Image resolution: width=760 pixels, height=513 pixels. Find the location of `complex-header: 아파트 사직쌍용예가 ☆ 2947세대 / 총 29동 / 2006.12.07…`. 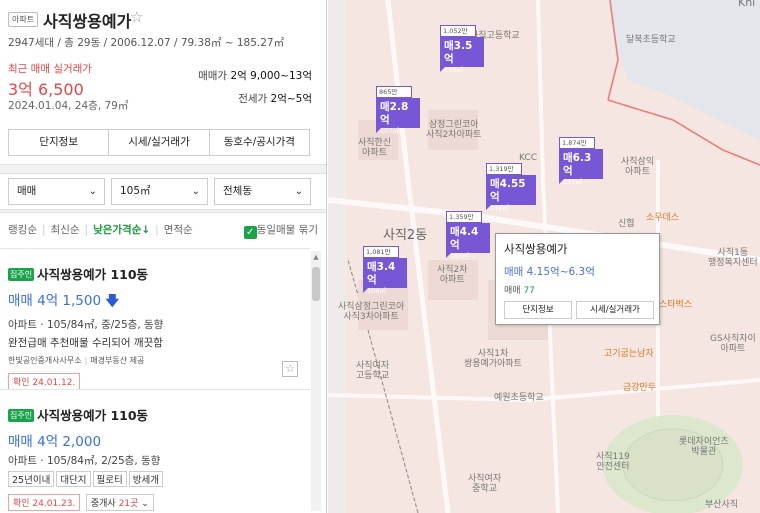

complex-header: 아파트 사직쌍용예가 ☆ 2947세대 / 총 29동 / 2006.12.07… is located at coordinates (163, 29).